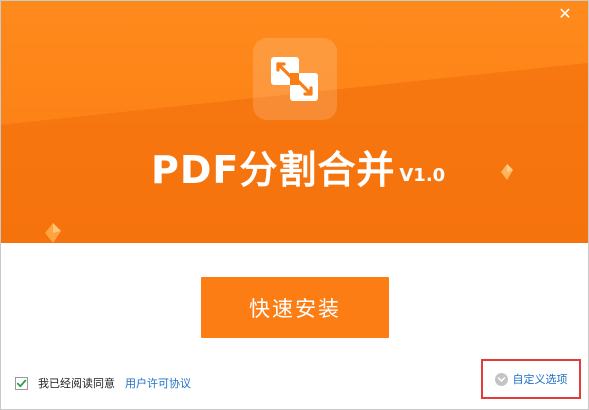 This screenshot has height=410, width=589. What do you see at coordinates (507, 172) in the screenshot?
I see `decorative-gem-right` at bounding box center [507, 172].